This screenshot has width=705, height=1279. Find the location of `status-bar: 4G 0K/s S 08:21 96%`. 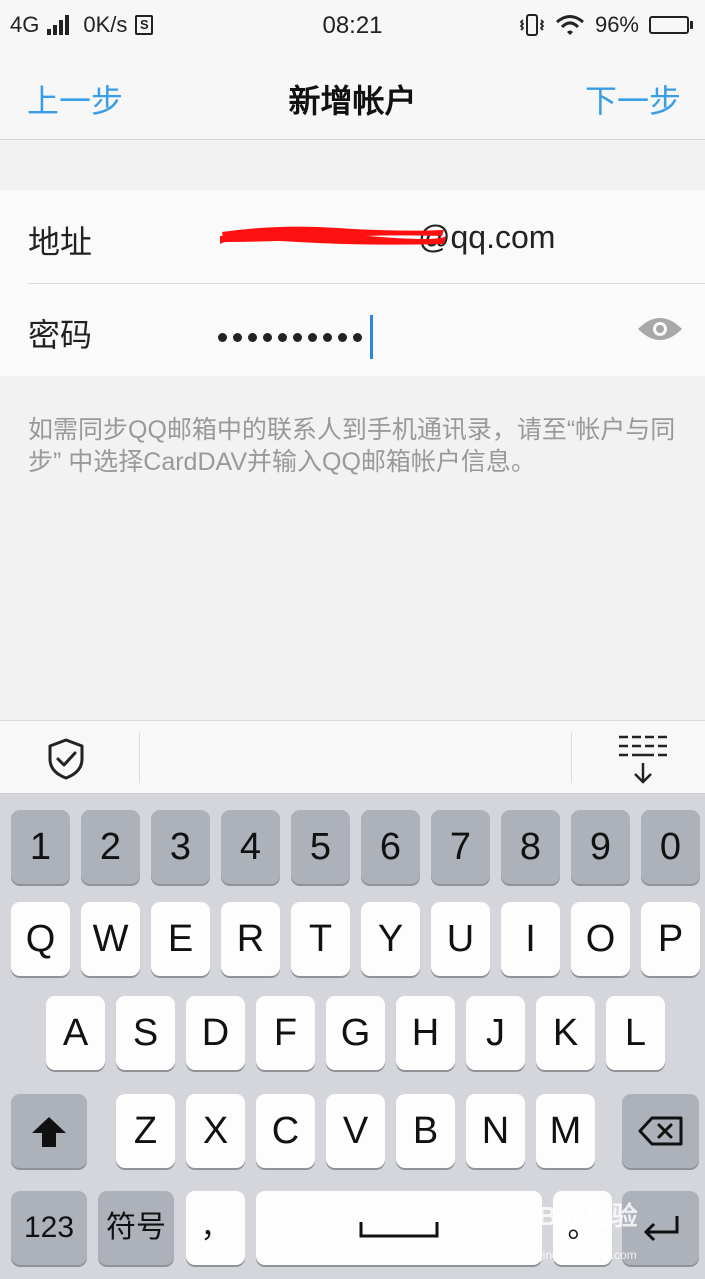

status-bar: 4G 0K/s S 08:21 96% is located at coordinates (352, 25).